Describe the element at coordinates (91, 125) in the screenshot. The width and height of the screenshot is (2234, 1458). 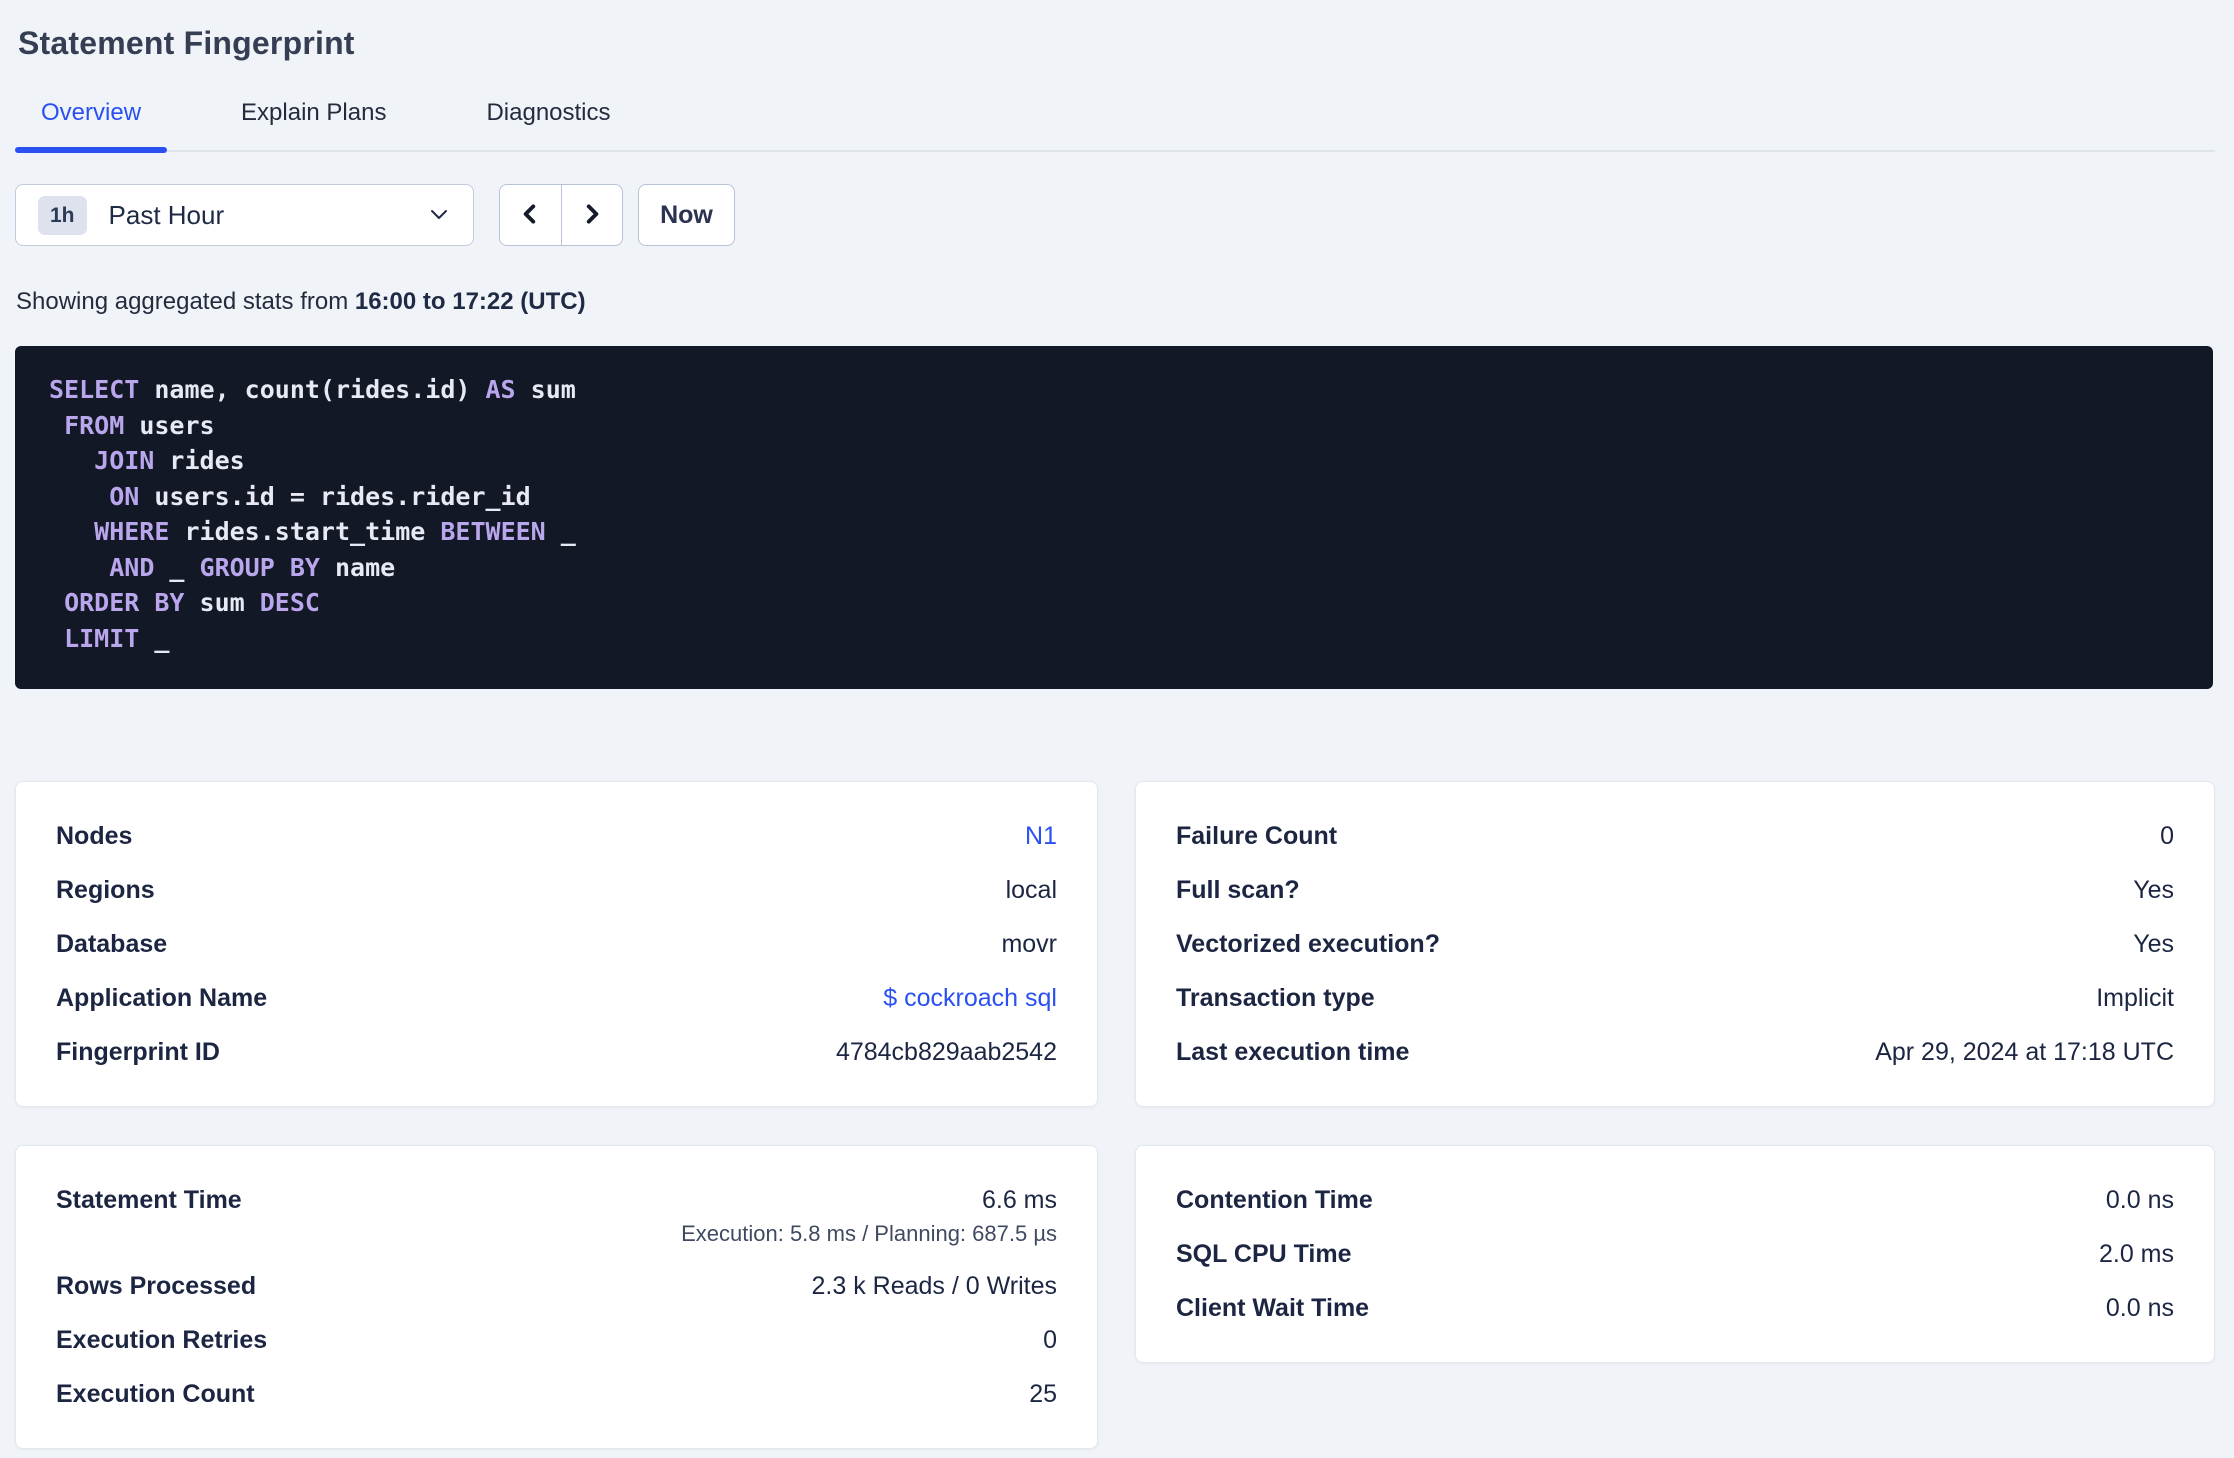
I see `tab-overview: Overview` at that location.